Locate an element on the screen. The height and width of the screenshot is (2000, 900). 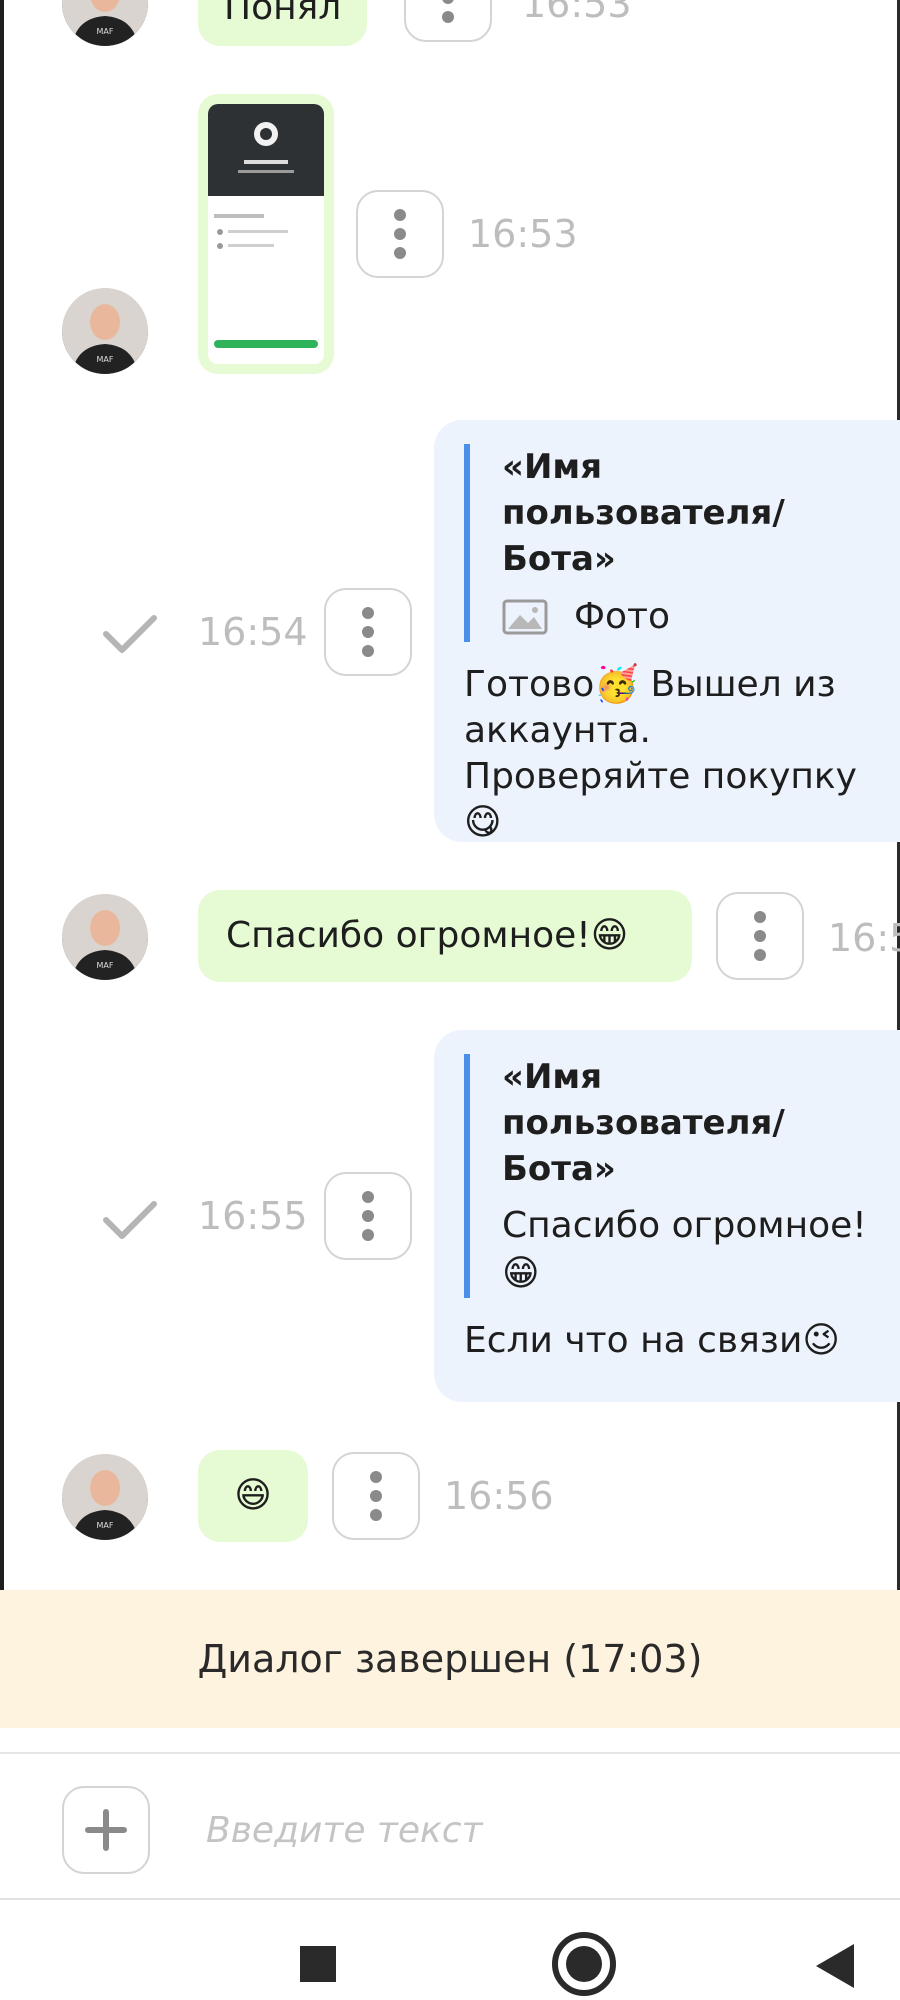
party-emoji: 🥳 is located at coordinates (617, 684).